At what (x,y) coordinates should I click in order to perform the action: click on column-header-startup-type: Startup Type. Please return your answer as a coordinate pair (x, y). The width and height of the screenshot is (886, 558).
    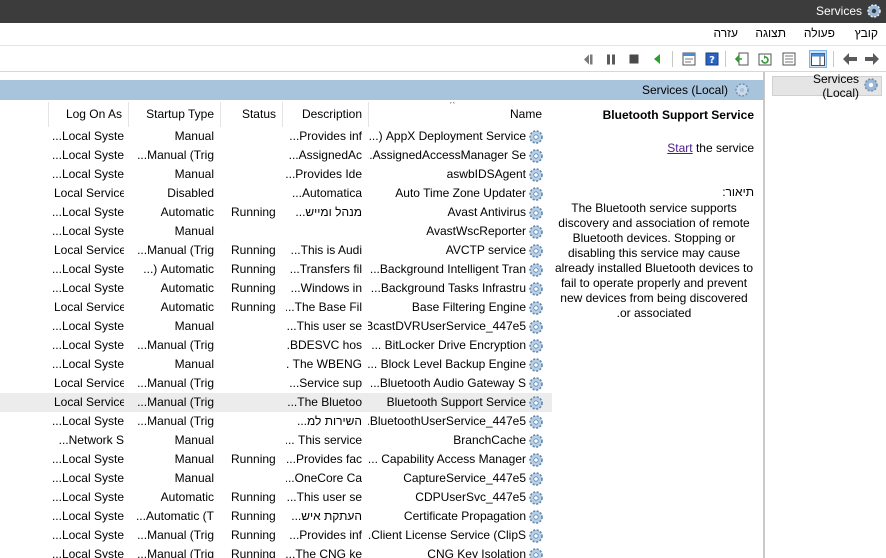
    Looking at the image, I should click on (174, 114).